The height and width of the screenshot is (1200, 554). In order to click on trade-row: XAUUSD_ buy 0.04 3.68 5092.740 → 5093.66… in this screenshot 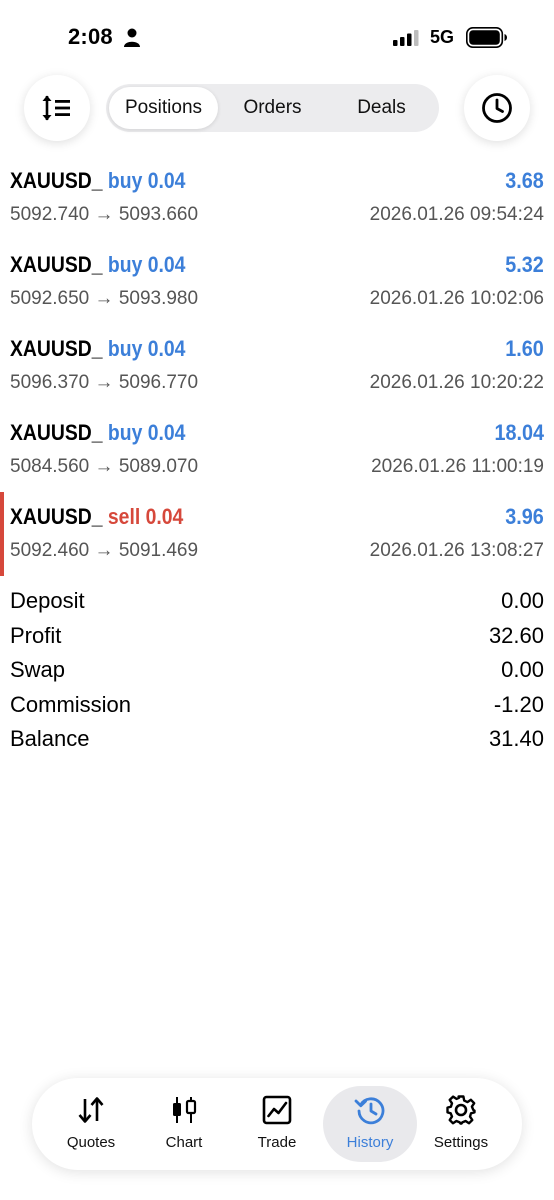, I will do `click(277, 204)`.